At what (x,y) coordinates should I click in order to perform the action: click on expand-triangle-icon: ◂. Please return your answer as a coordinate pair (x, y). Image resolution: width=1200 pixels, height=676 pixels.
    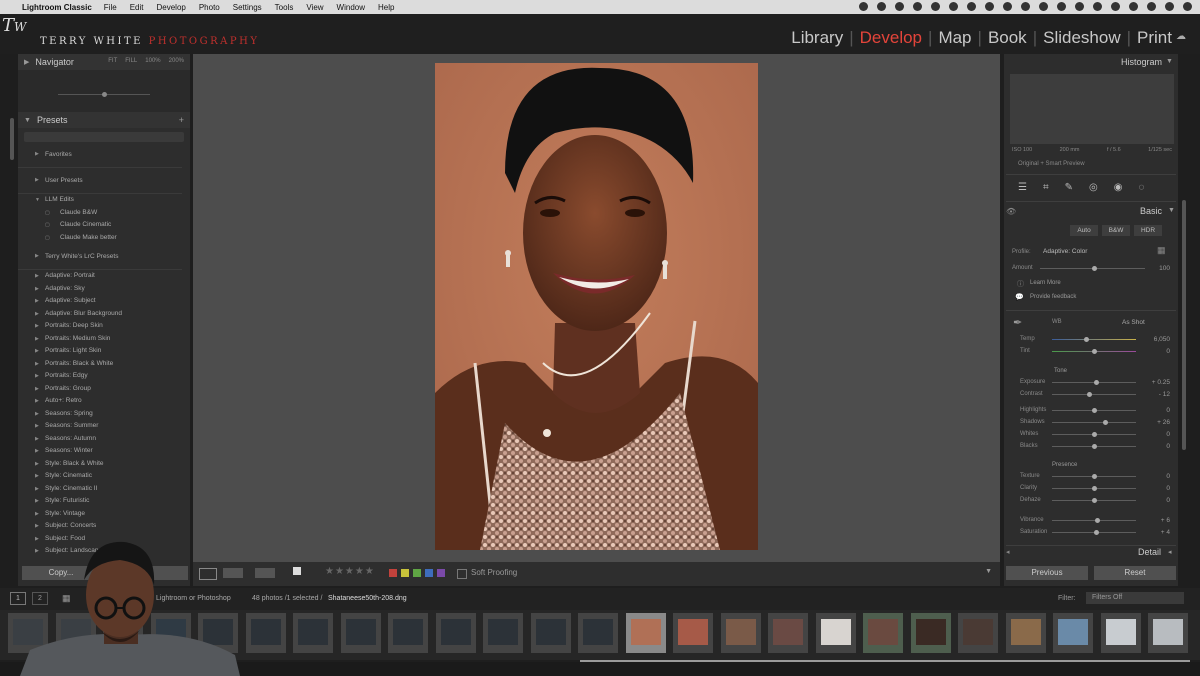
    Looking at the image, I should click on (1170, 552).